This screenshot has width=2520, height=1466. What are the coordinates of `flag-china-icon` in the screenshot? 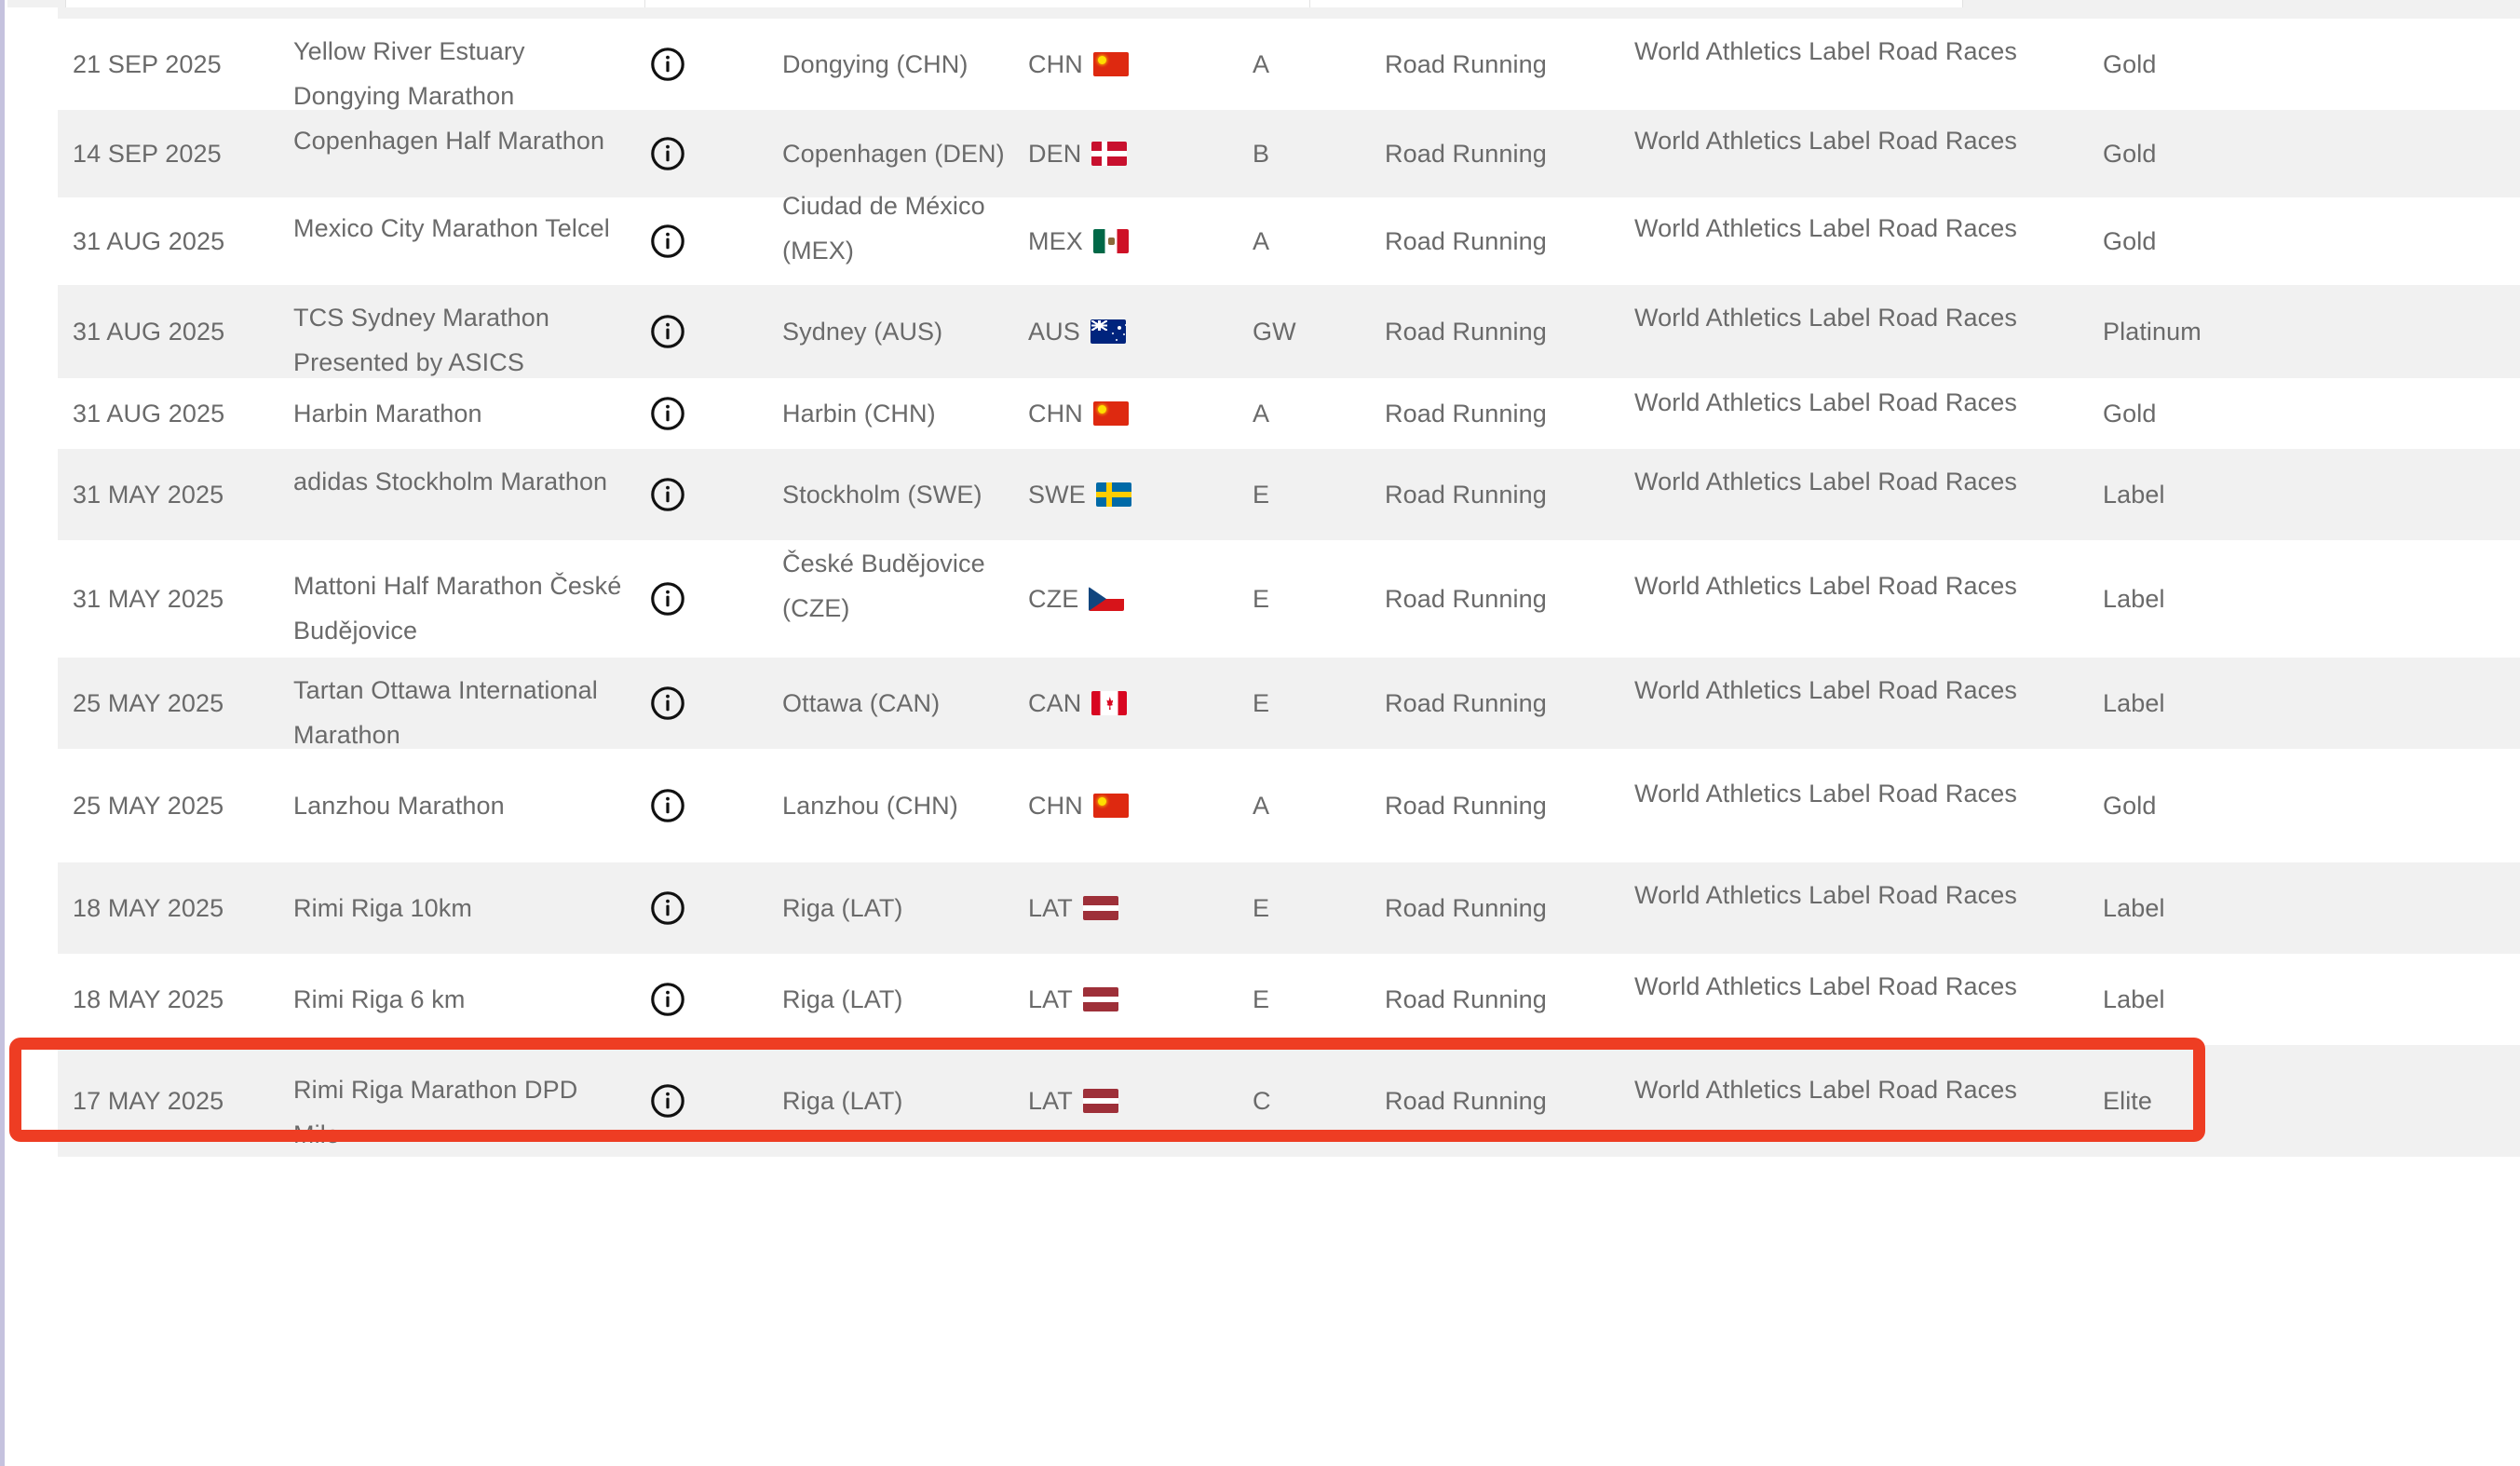 It's located at (1110, 806).